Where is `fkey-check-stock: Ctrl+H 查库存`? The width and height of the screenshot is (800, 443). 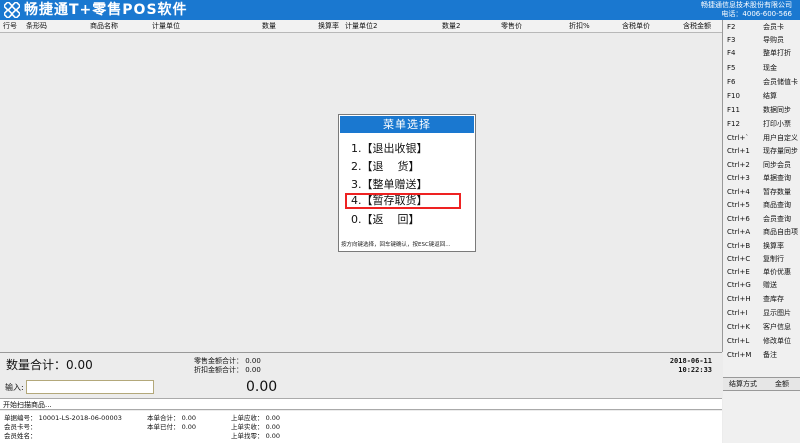
fkey-check-stock: Ctrl+H 查库存 is located at coordinates (761, 299).